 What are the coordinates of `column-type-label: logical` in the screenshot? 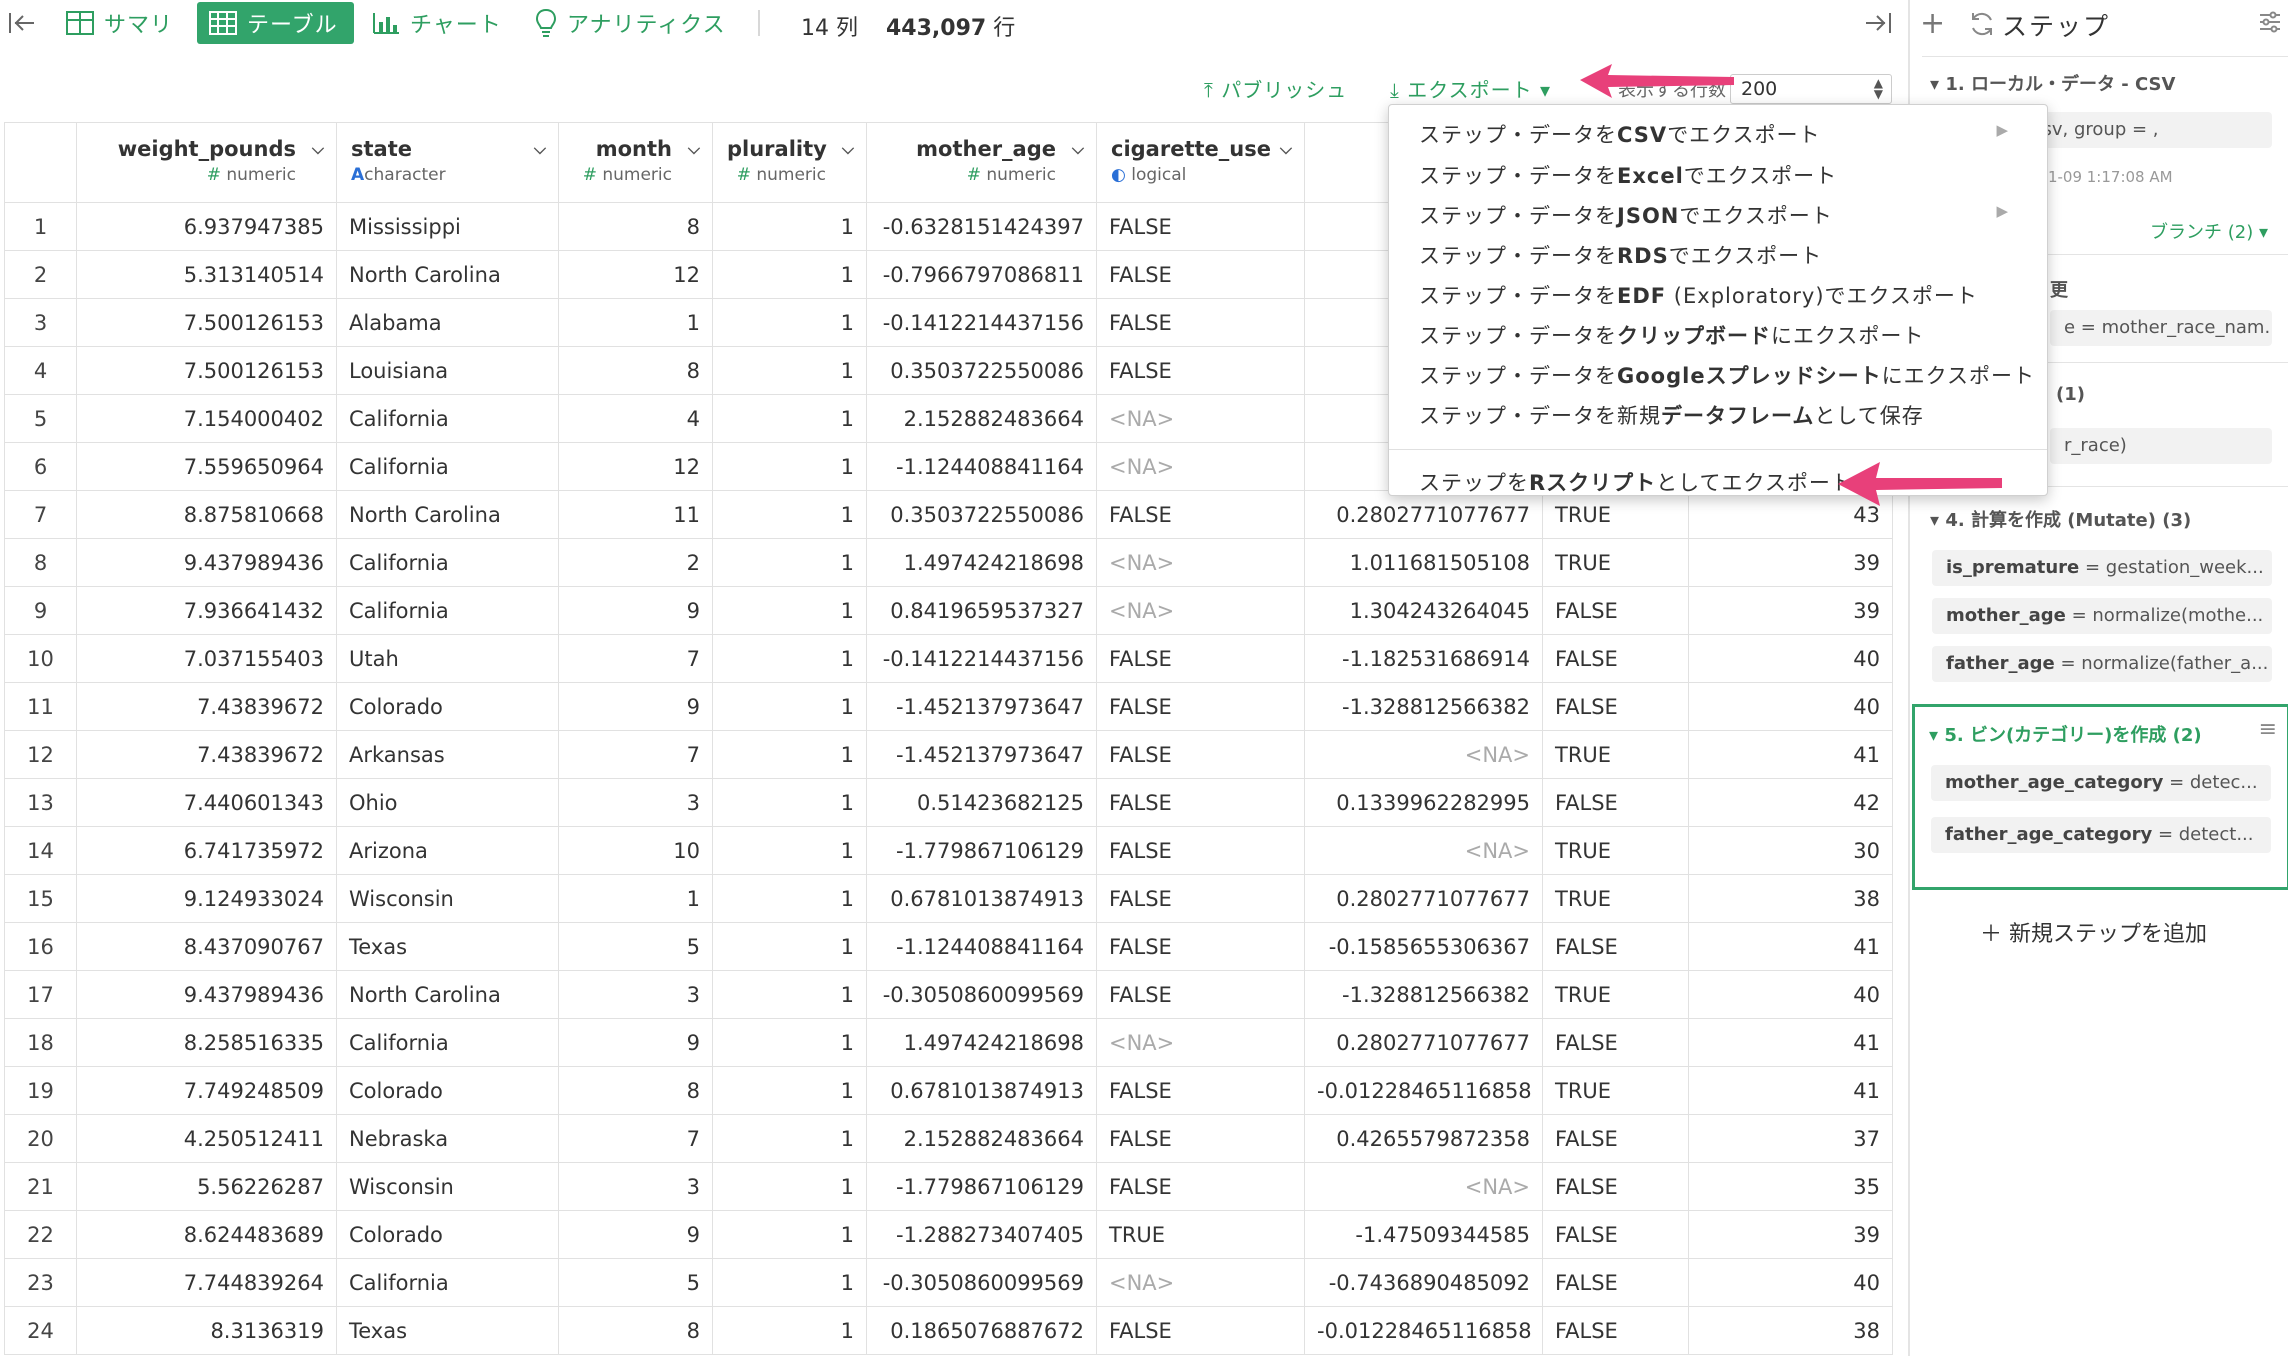 It's located at (1159, 175).